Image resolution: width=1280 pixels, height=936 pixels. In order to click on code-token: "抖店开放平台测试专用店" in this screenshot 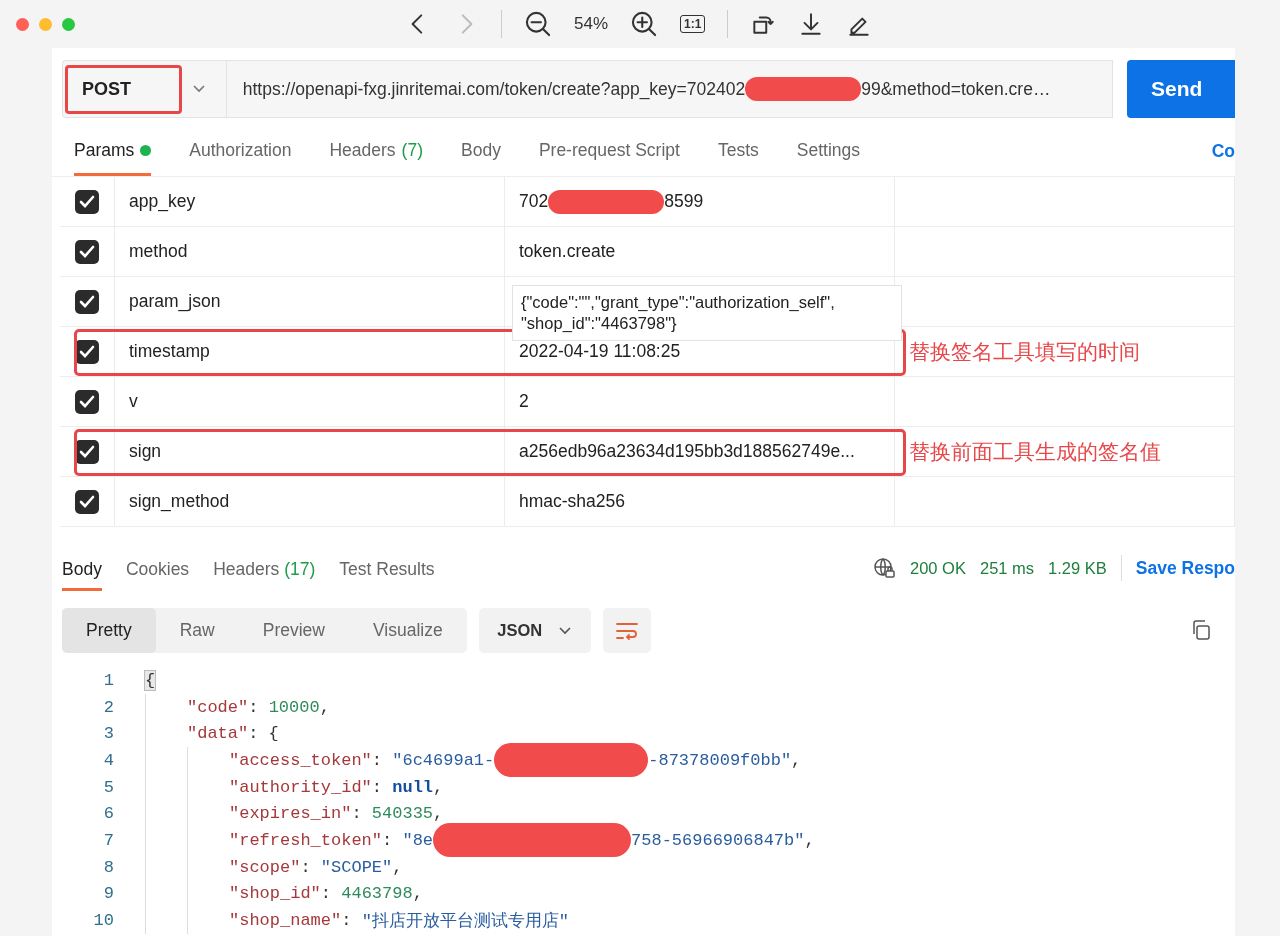, I will do `click(465, 921)`.